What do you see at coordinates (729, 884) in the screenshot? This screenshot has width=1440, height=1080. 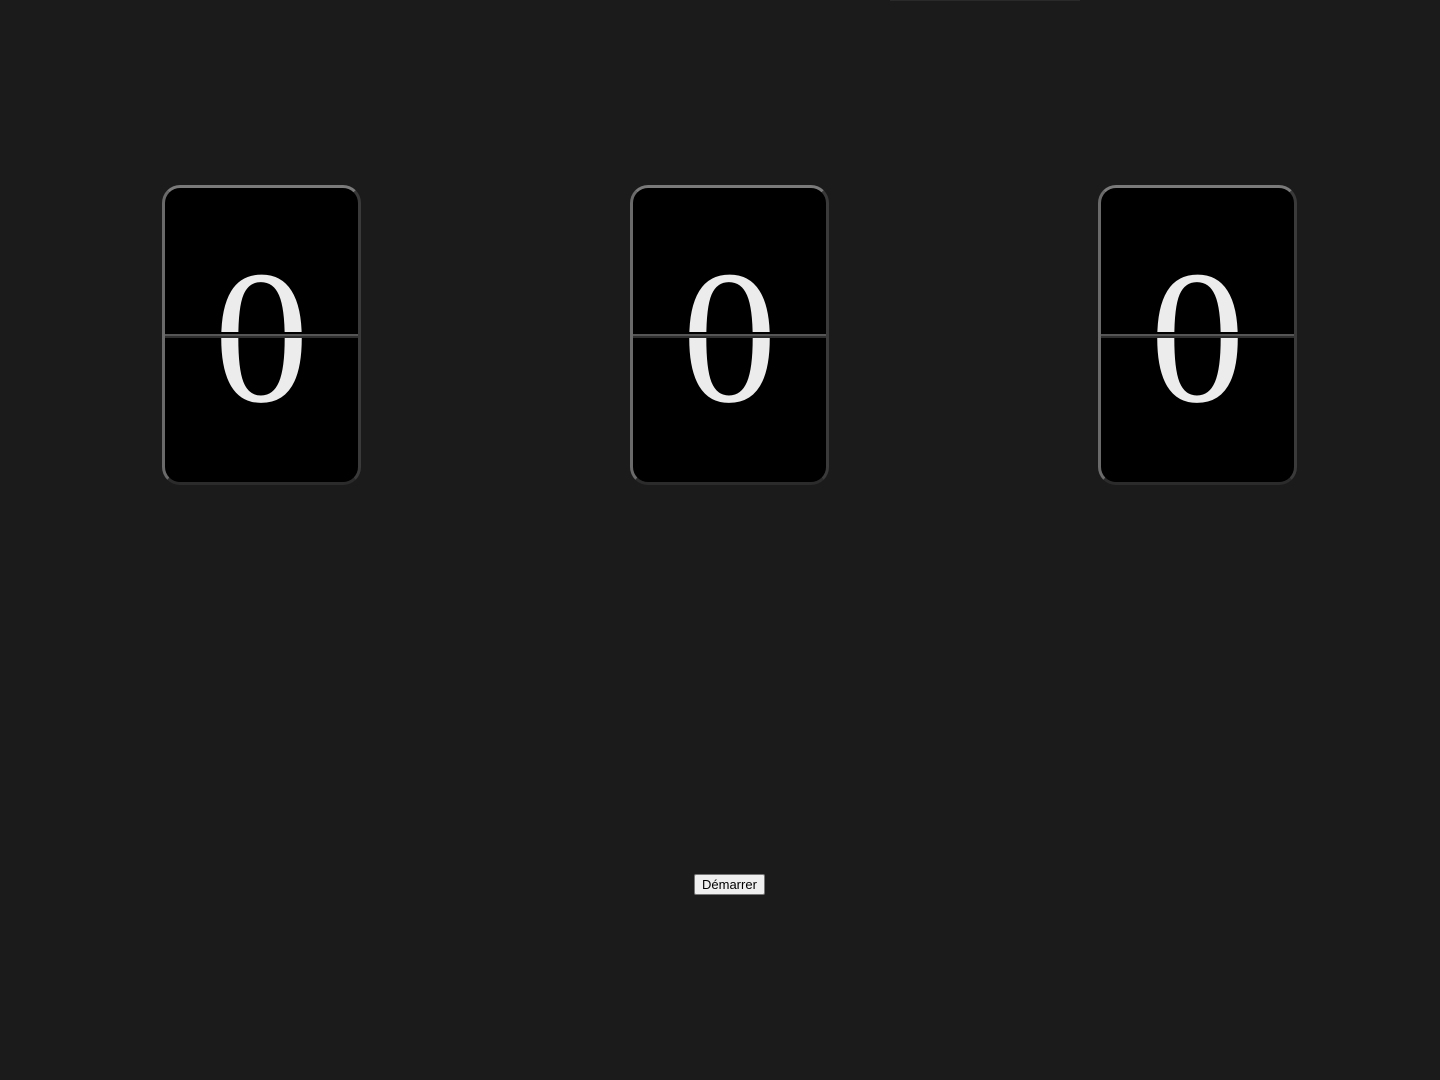 I see `start-button: Démarrer` at bounding box center [729, 884].